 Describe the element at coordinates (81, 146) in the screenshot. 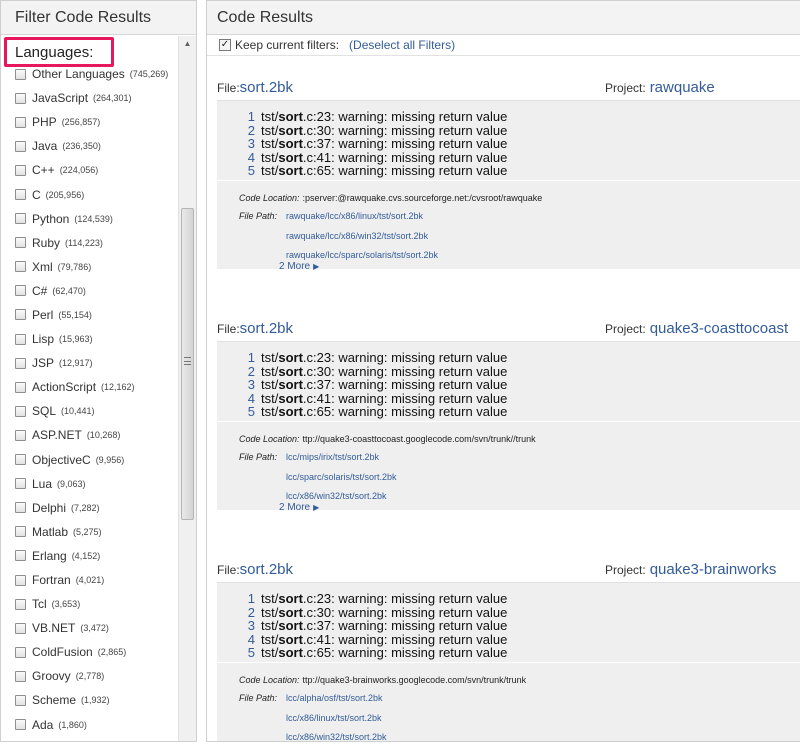

I see `language-count: (236,350)` at that location.